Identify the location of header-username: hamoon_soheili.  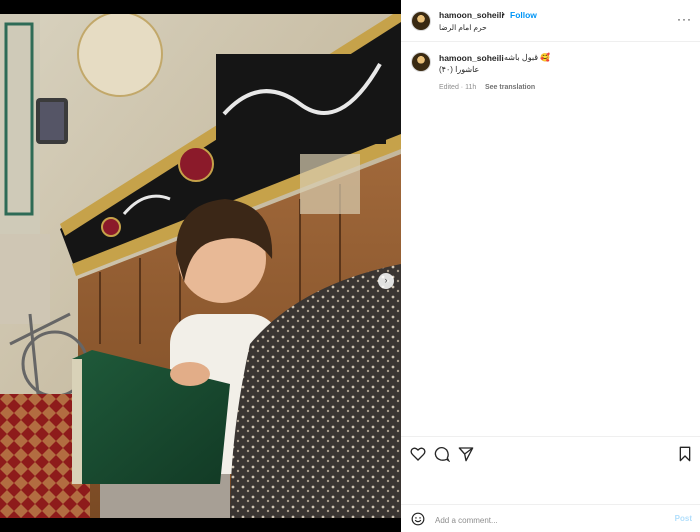
(471, 15).